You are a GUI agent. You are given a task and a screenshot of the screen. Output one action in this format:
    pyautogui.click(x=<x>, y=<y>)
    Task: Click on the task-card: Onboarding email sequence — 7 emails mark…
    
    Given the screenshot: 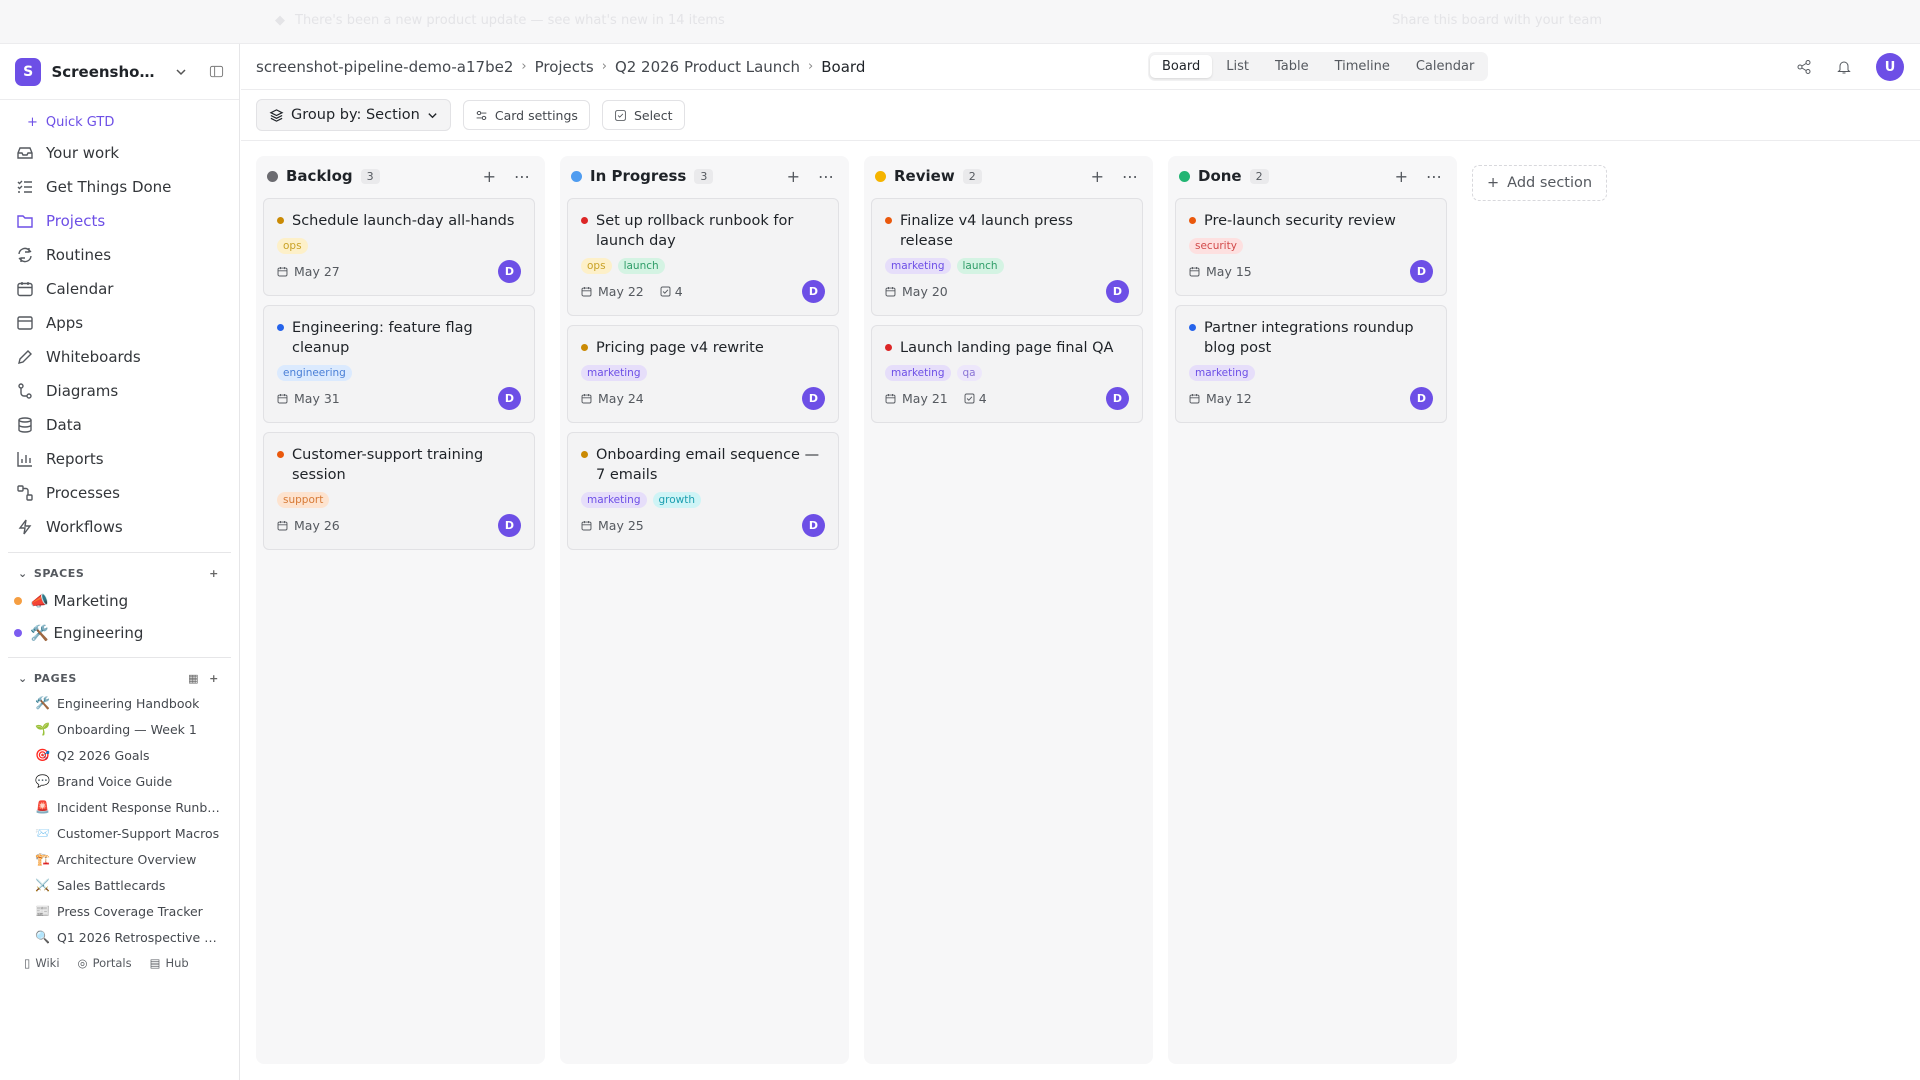 What is the action you would take?
    pyautogui.click(x=703, y=491)
    